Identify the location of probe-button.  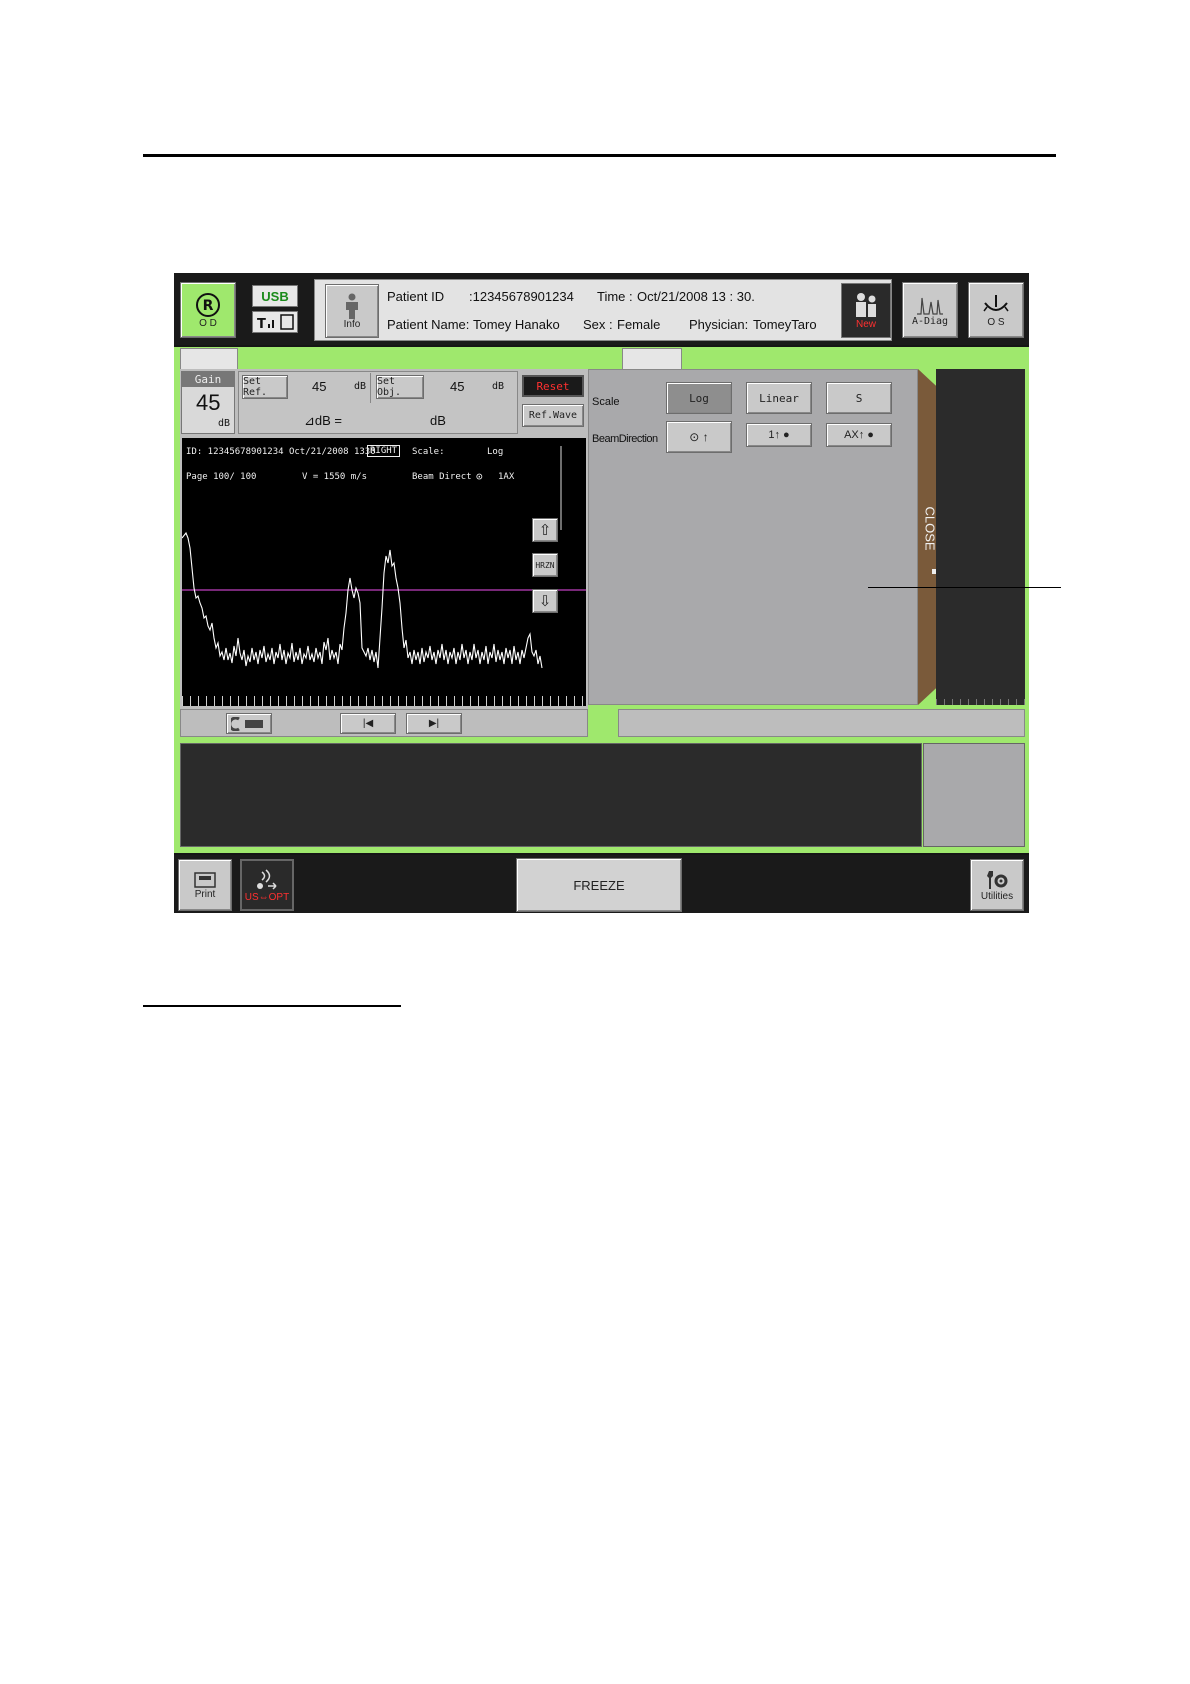
(249, 723).